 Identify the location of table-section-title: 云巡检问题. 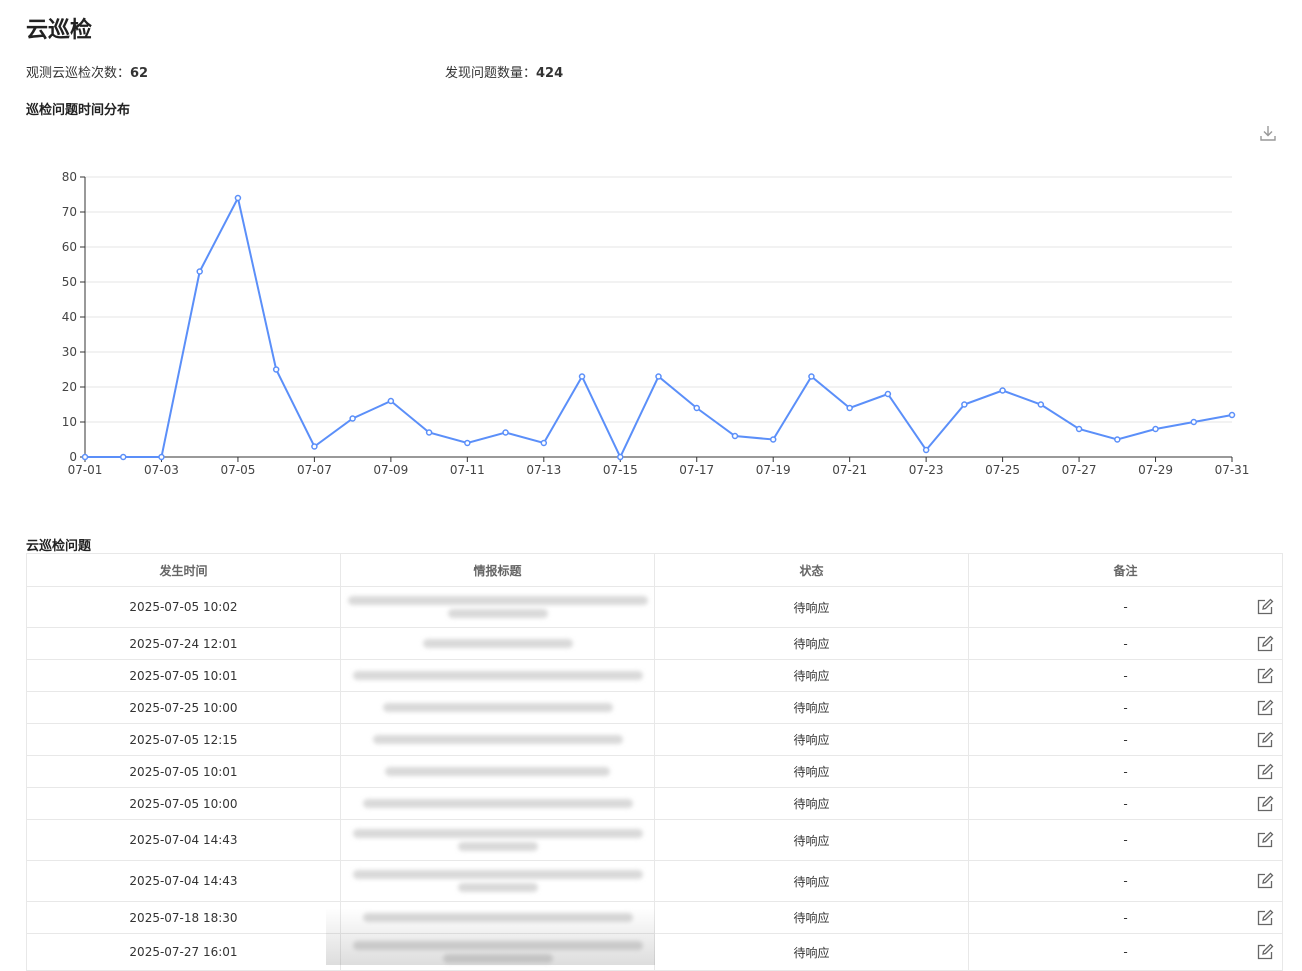
(59, 546).